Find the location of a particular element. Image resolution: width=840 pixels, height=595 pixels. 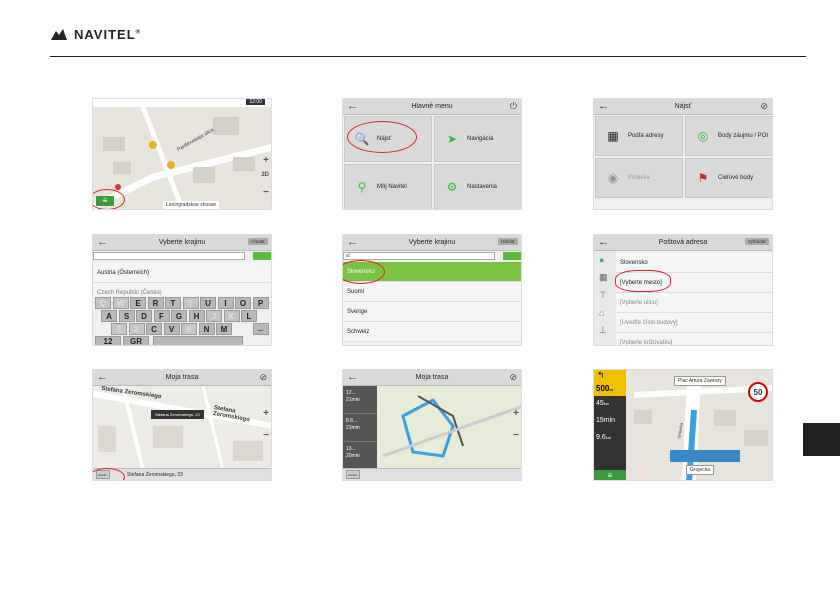

key-j: J is located at coordinates (214, 316).